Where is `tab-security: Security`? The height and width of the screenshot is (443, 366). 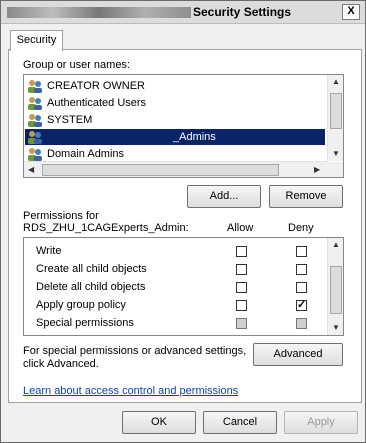 tab-security: Security is located at coordinates (36, 40).